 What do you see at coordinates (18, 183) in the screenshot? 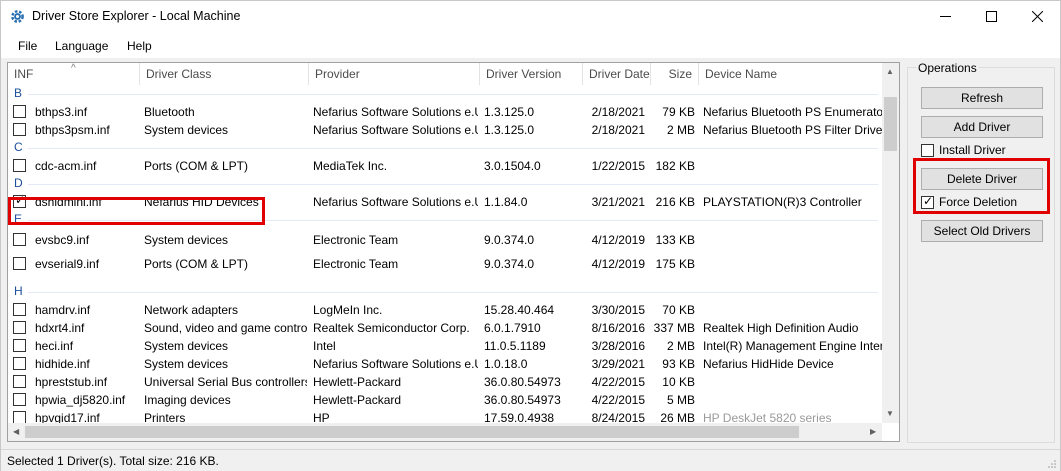
I see `group-letter: D` at bounding box center [18, 183].